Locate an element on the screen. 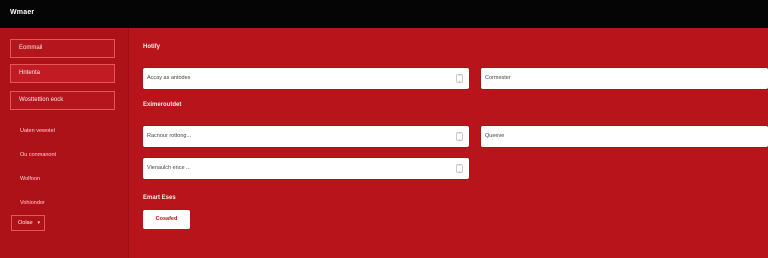 The height and width of the screenshot is (258, 768). sidebar-link-uaten: Uaten vewotel is located at coordinates (37, 131).